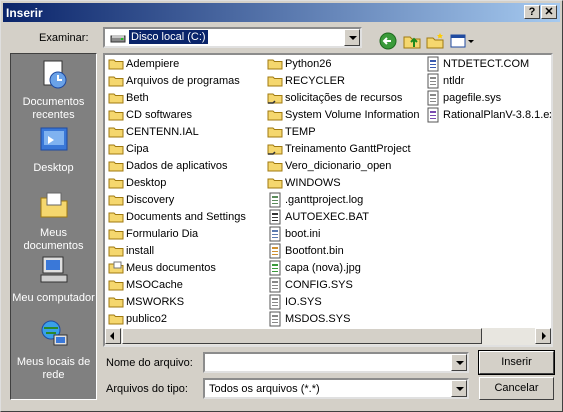  I want to click on recent-documents-icon, so click(54, 74).